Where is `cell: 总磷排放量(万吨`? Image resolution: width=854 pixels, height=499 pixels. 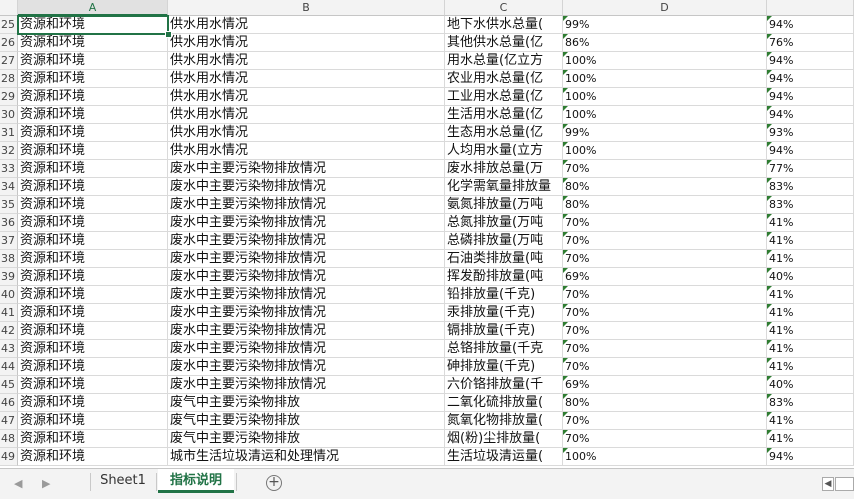
cell: 总磷排放量(万吨 is located at coordinates (504, 241).